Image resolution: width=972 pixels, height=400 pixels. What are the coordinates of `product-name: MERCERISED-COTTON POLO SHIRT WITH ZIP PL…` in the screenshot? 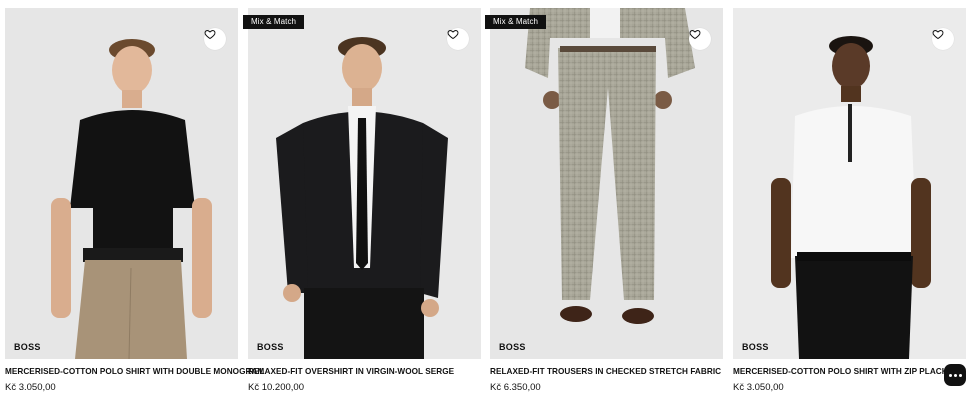 It's located at (852, 371).